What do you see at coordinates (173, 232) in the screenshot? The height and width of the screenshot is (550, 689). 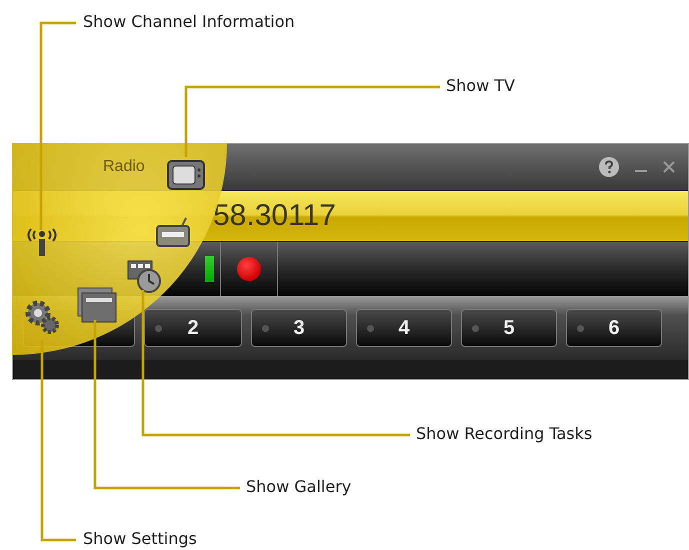 I see `radio-icon` at bounding box center [173, 232].